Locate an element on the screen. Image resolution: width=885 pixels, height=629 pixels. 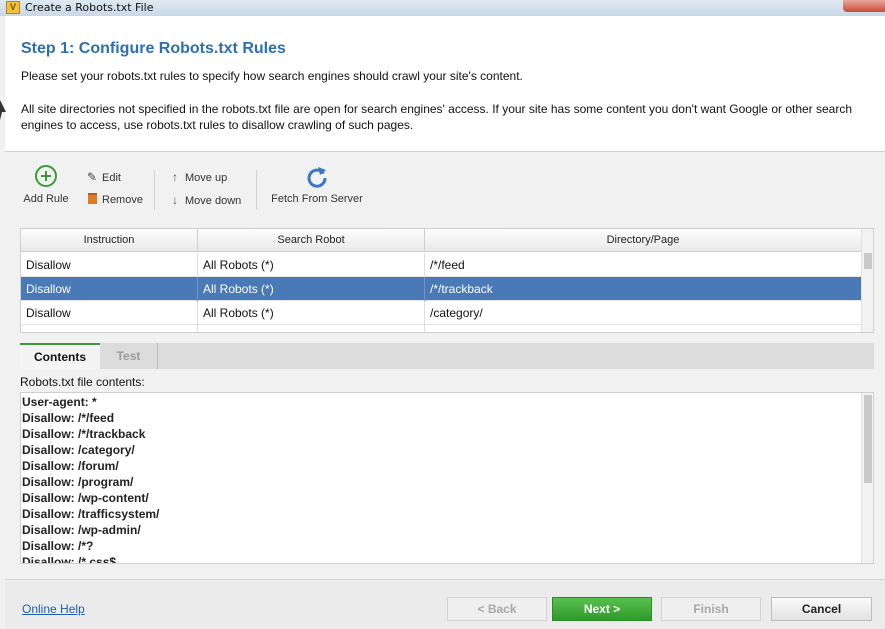
edit-label: Edit is located at coordinates (111, 178).